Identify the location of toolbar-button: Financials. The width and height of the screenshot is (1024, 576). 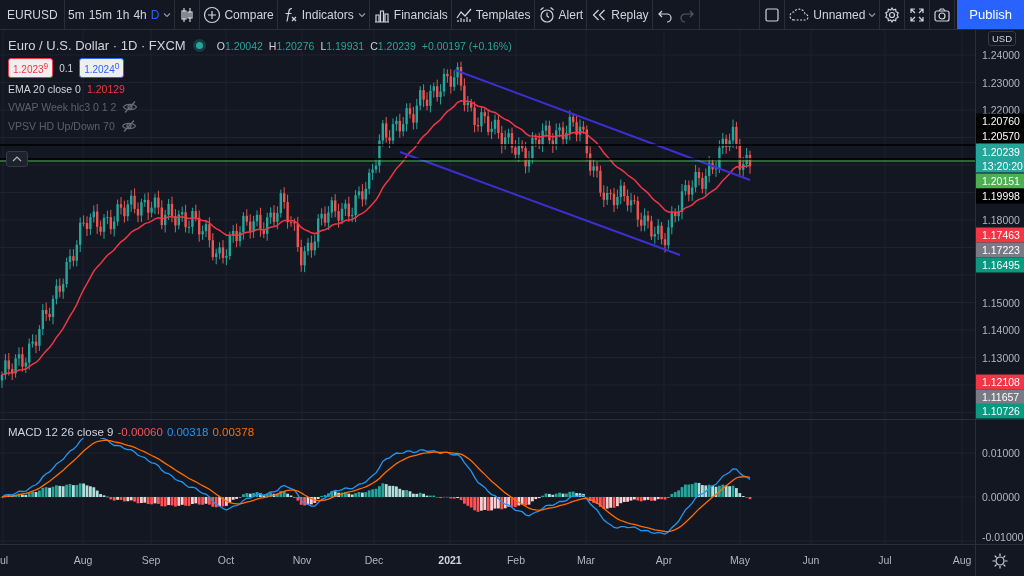
(410, 14).